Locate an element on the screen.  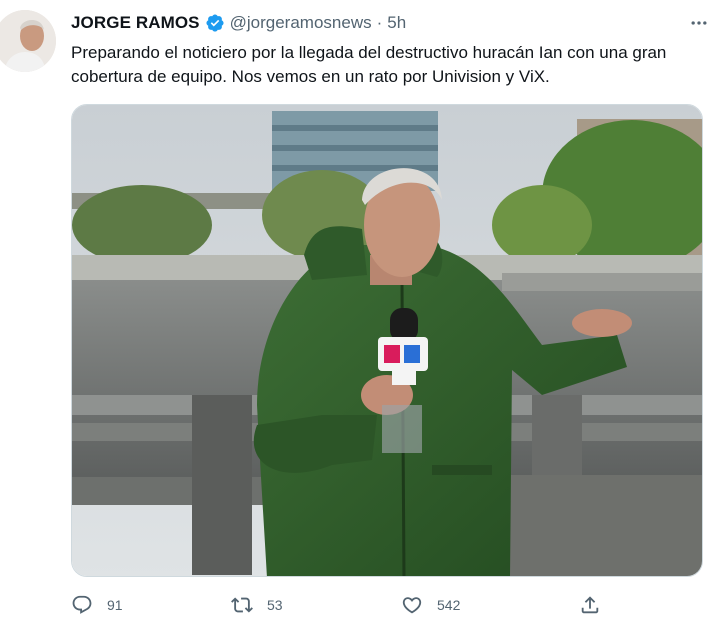
share-button is located at coordinates (590, 605).